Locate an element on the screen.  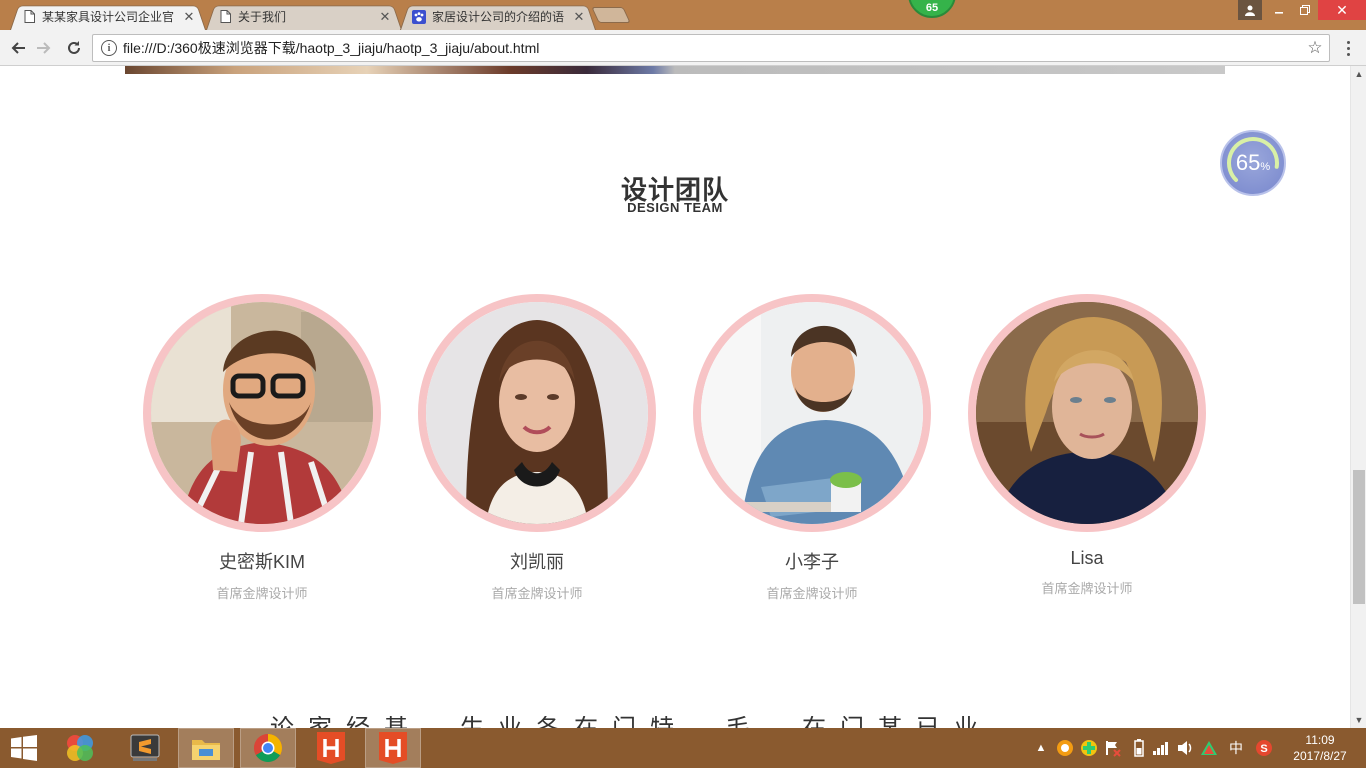
sublime-text-icon is located at coordinates (145, 748).